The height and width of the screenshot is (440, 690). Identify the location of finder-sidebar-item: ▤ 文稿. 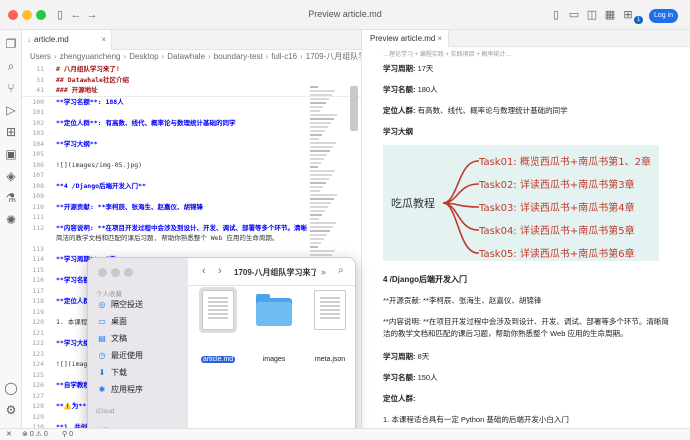
(111, 339).